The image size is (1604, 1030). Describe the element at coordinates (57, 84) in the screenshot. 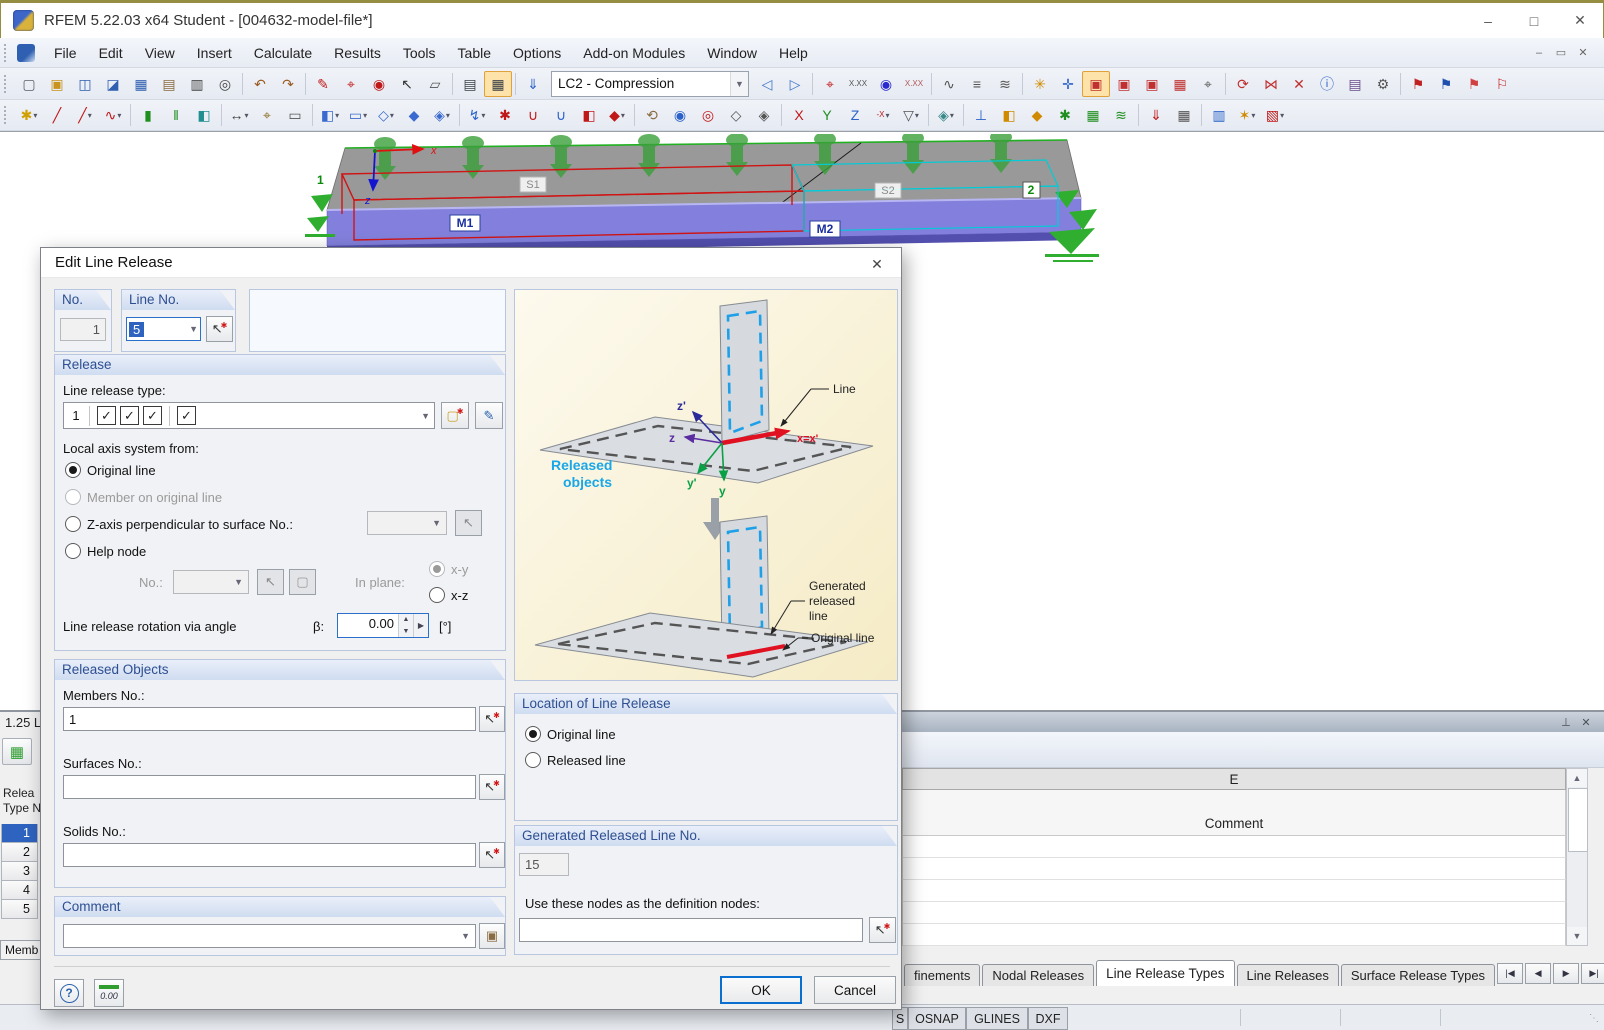

I see `open-model-icon: ▣` at that location.